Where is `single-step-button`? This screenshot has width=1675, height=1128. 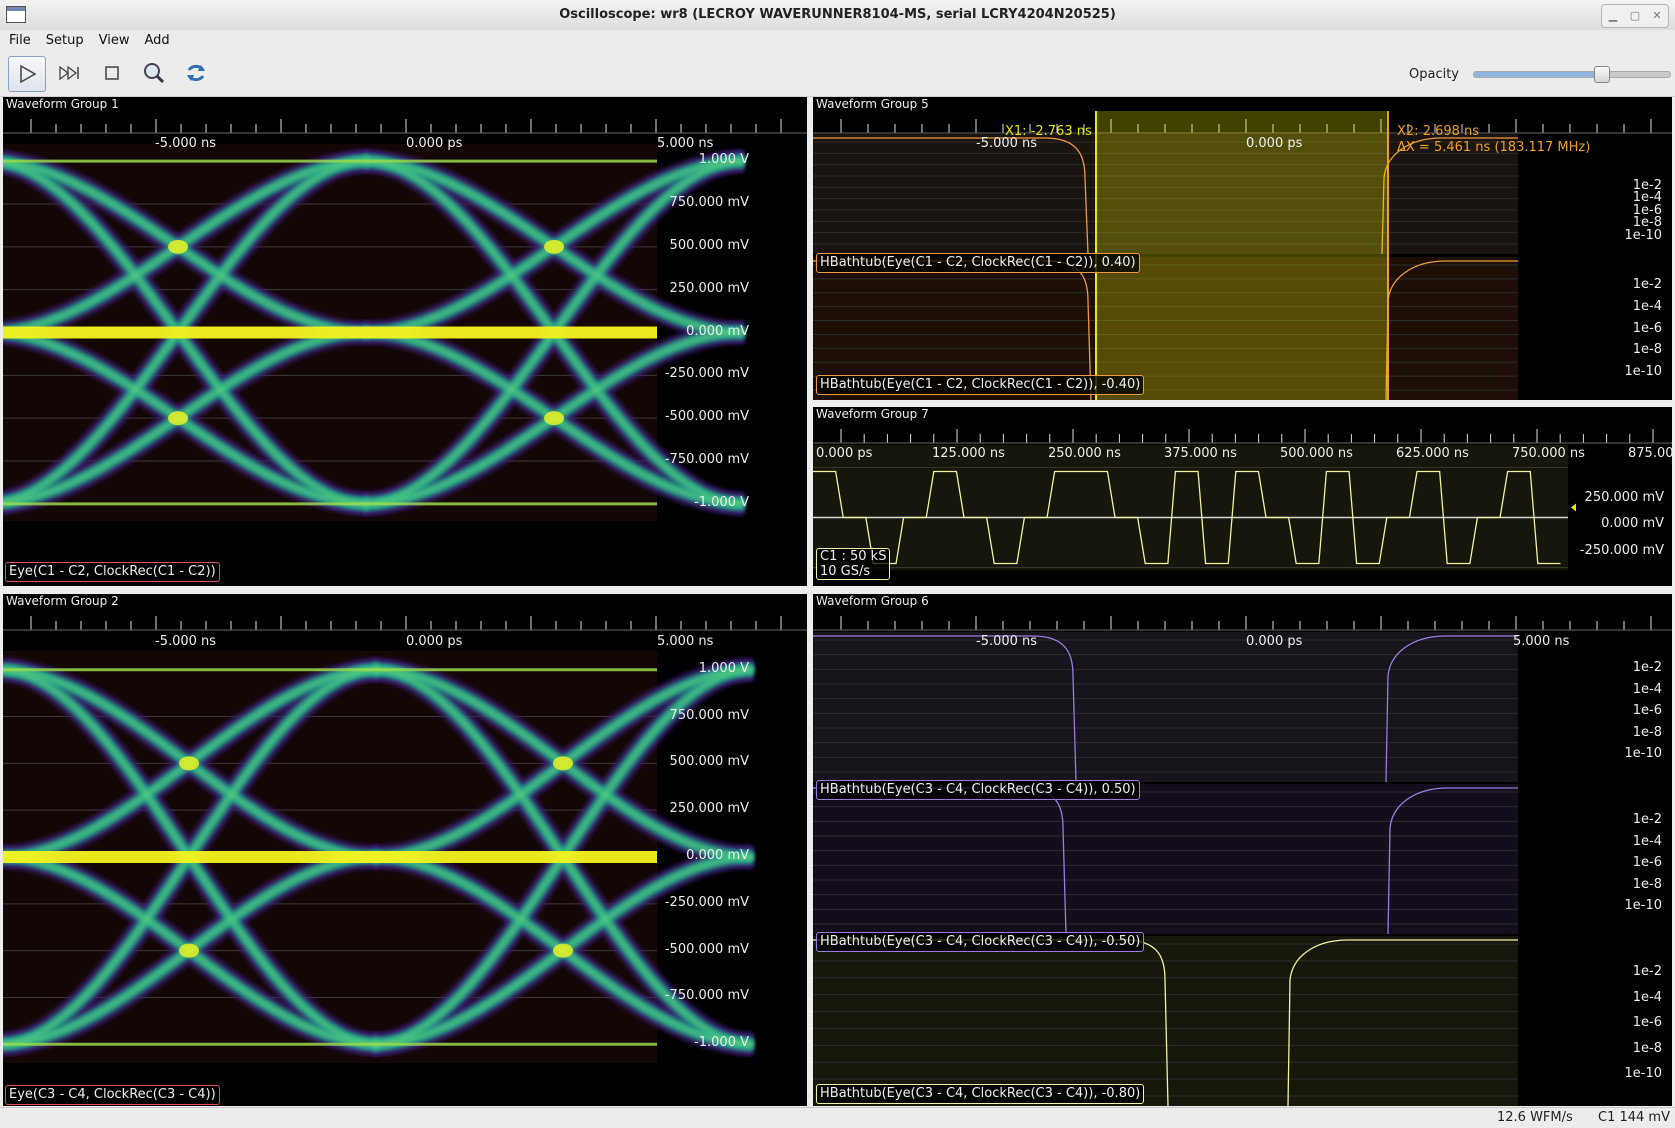
single-step-button is located at coordinates (69, 73).